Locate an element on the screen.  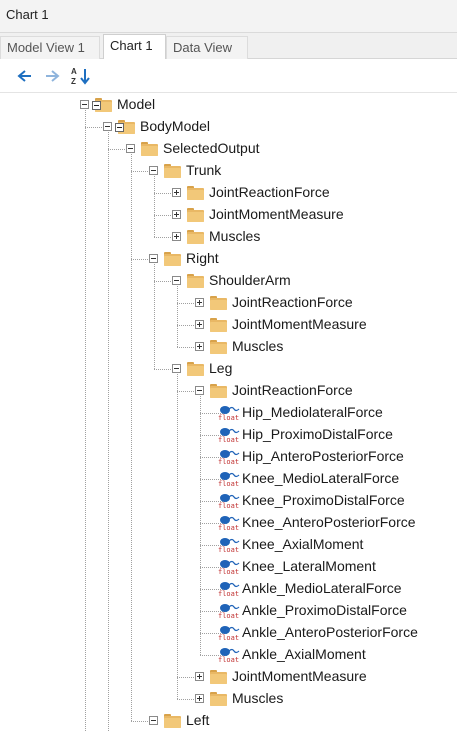
tree-item-left: Left is located at coordinates (228, 720).